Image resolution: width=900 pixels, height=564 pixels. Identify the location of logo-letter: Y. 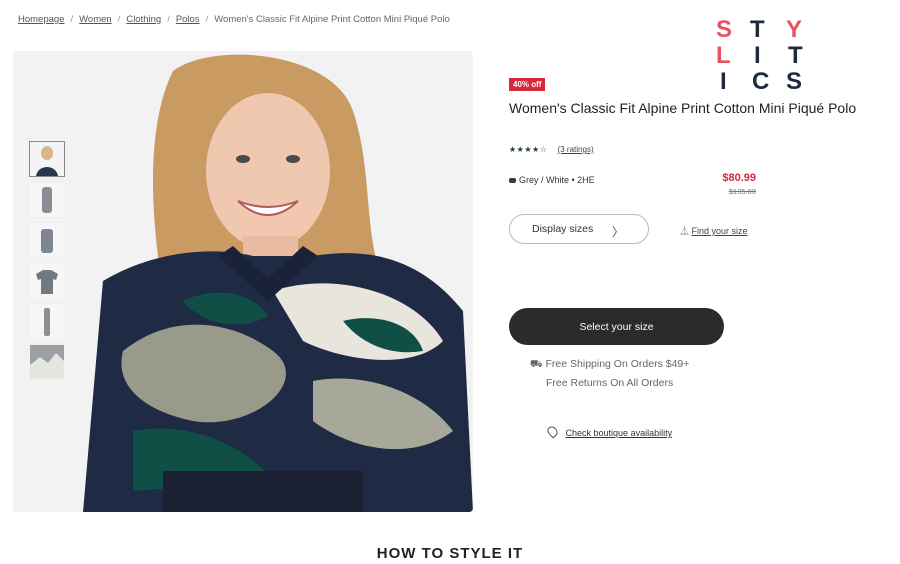
(794, 29).